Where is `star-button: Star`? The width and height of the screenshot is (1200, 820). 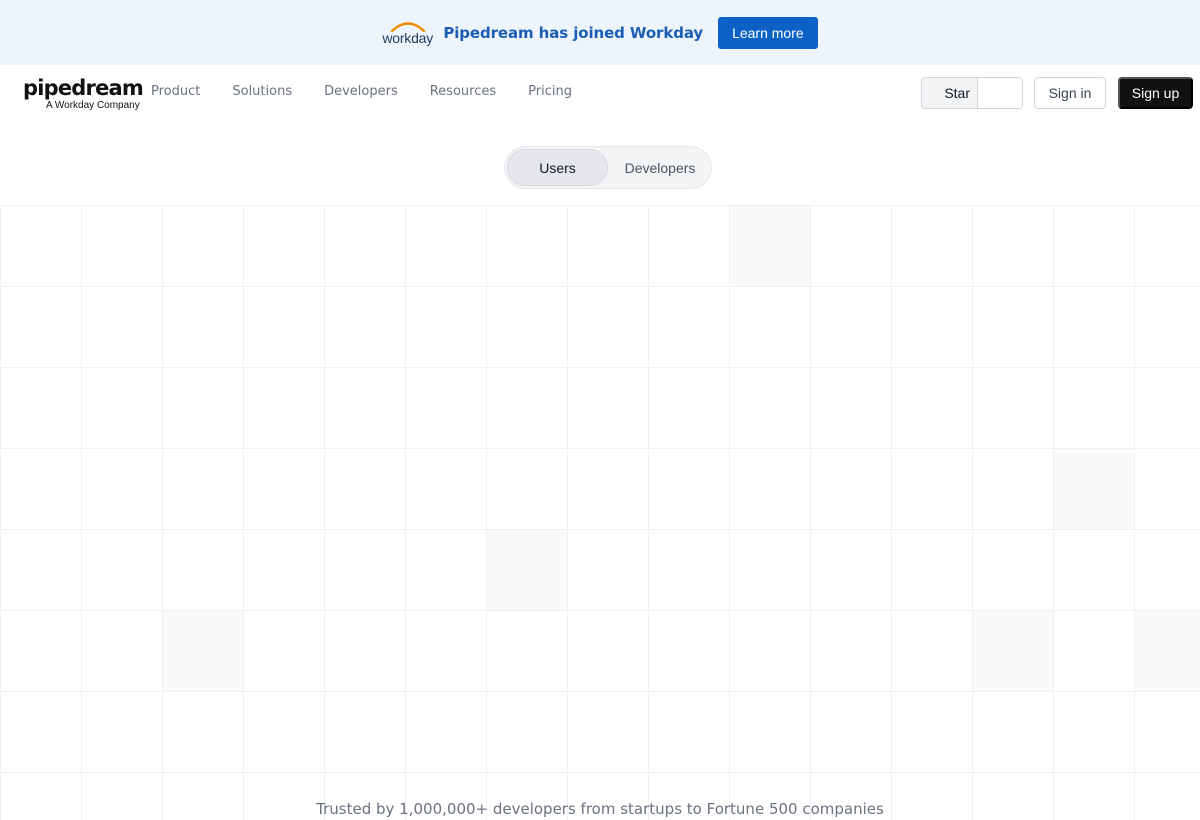
star-button: Star is located at coordinates (950, 93).